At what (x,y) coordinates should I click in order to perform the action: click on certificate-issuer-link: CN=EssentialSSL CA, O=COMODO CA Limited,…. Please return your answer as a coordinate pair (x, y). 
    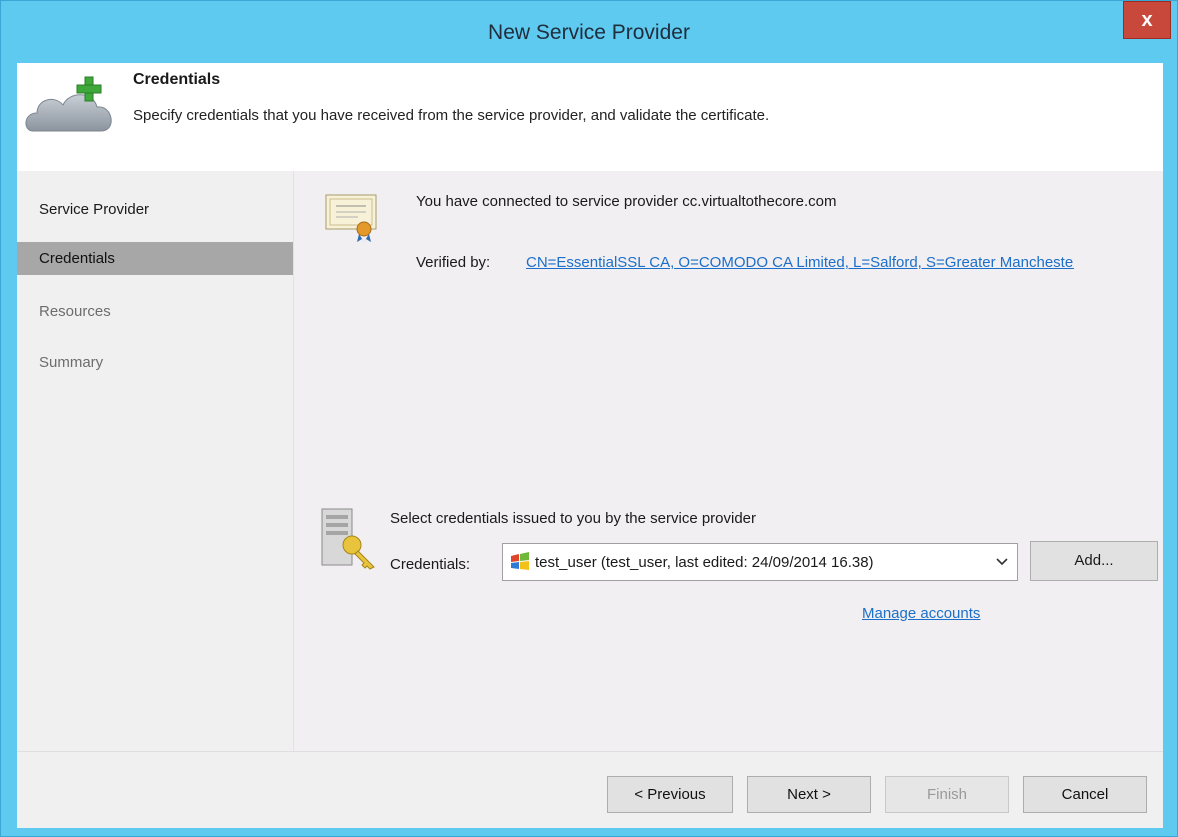
    Looking at the image, I should click on (800, 262).